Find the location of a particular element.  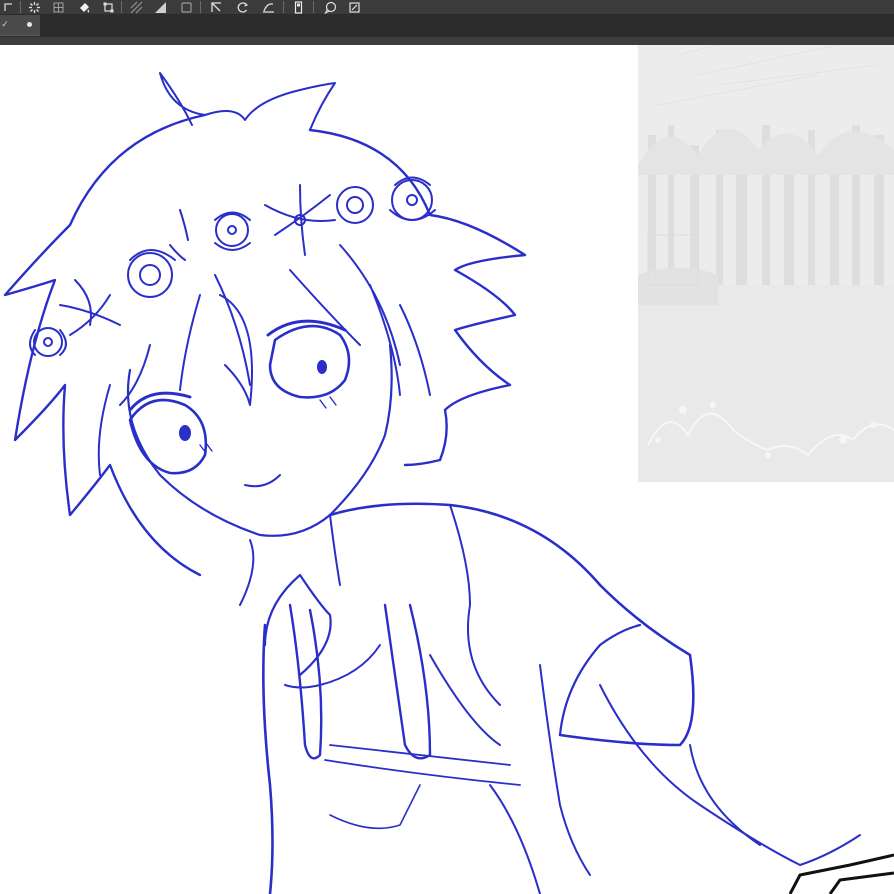

unsaved-indicator-icon is located at coordinates (29, 24).